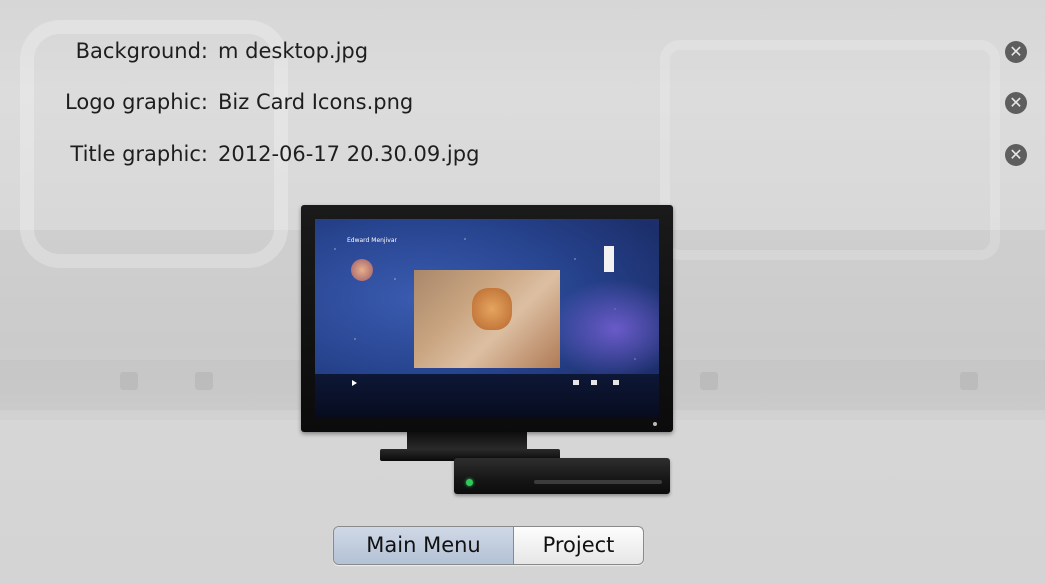 The width and height of the screenshot is (1045, 583). What do you see at coordinates (609, 259) in the screenshot?
I see `menu-logo-icon` at bounding box center [609, 259].